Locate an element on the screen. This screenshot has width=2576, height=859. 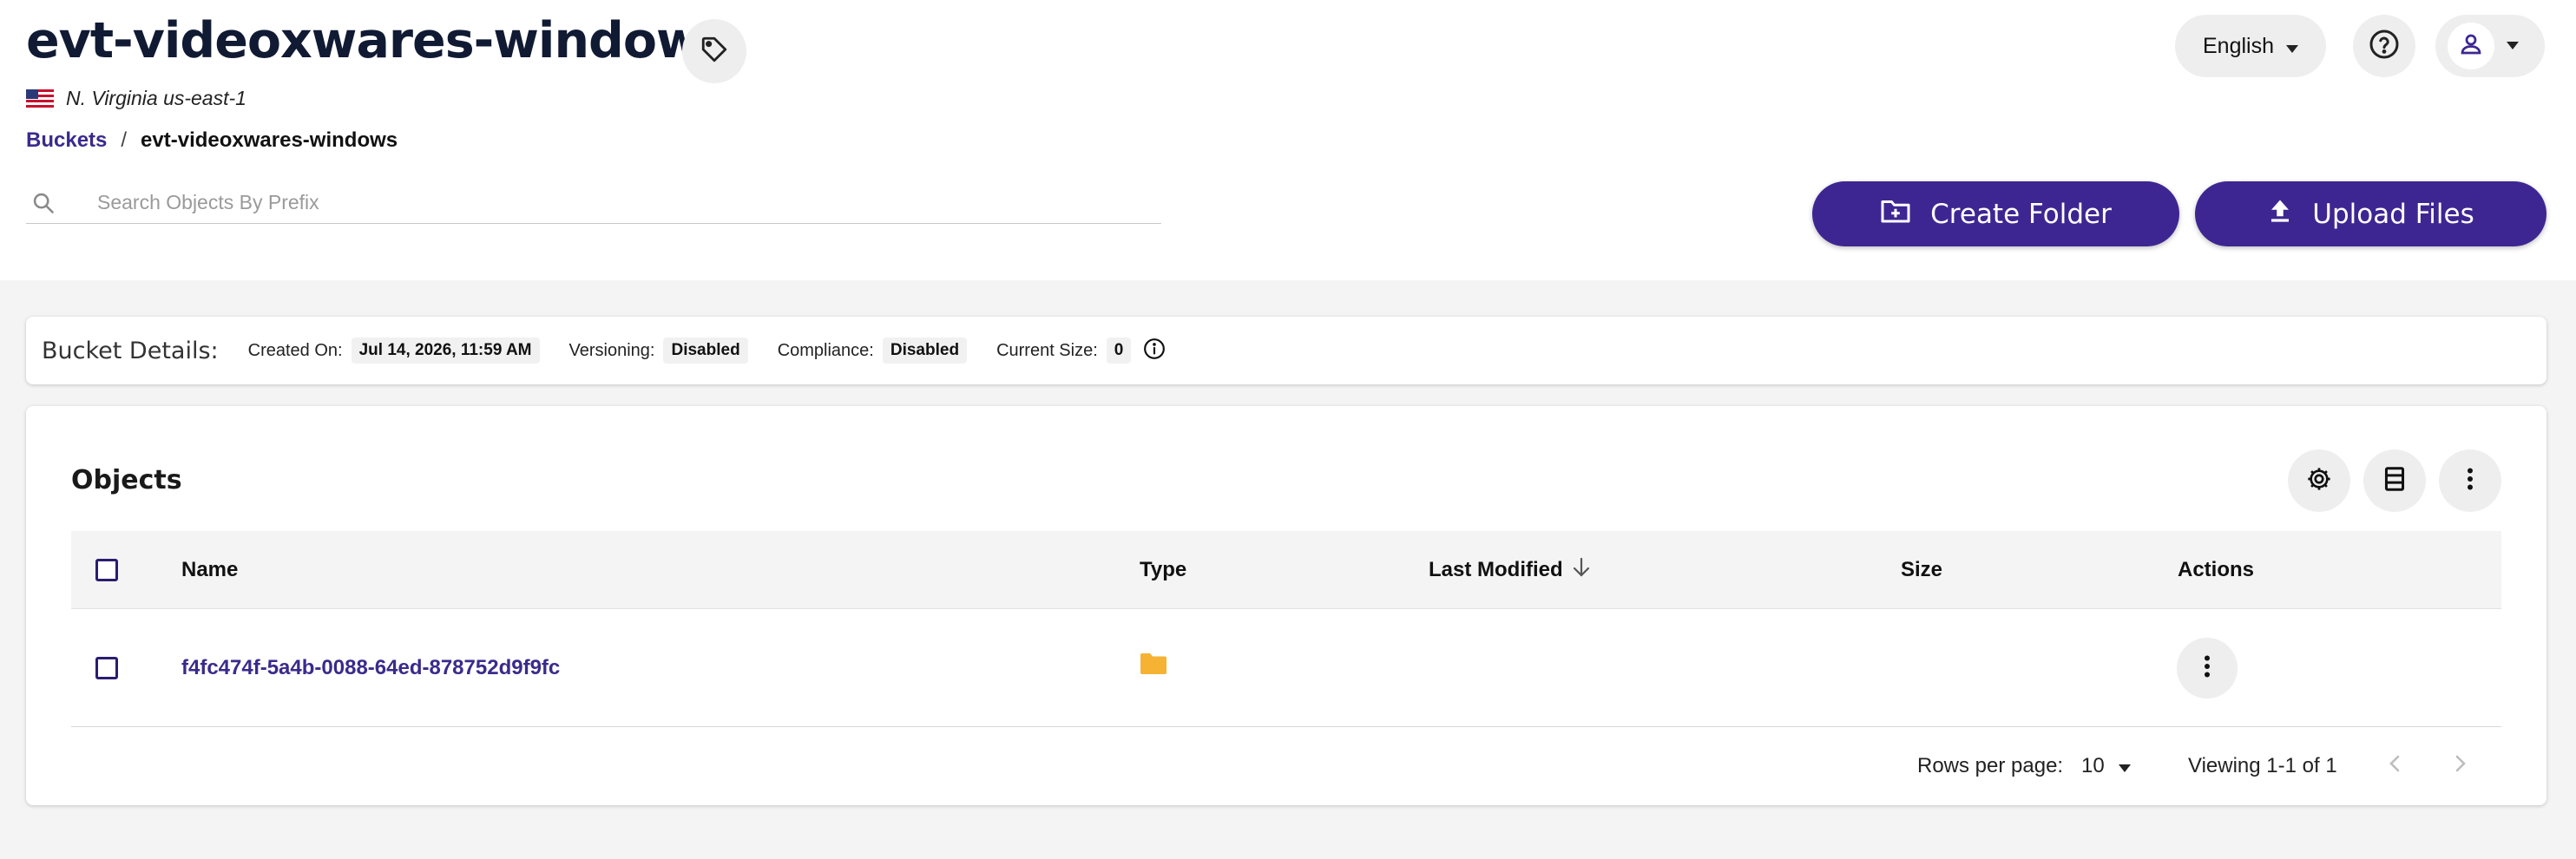
folder-icon is located at coordinates (1153, 666).